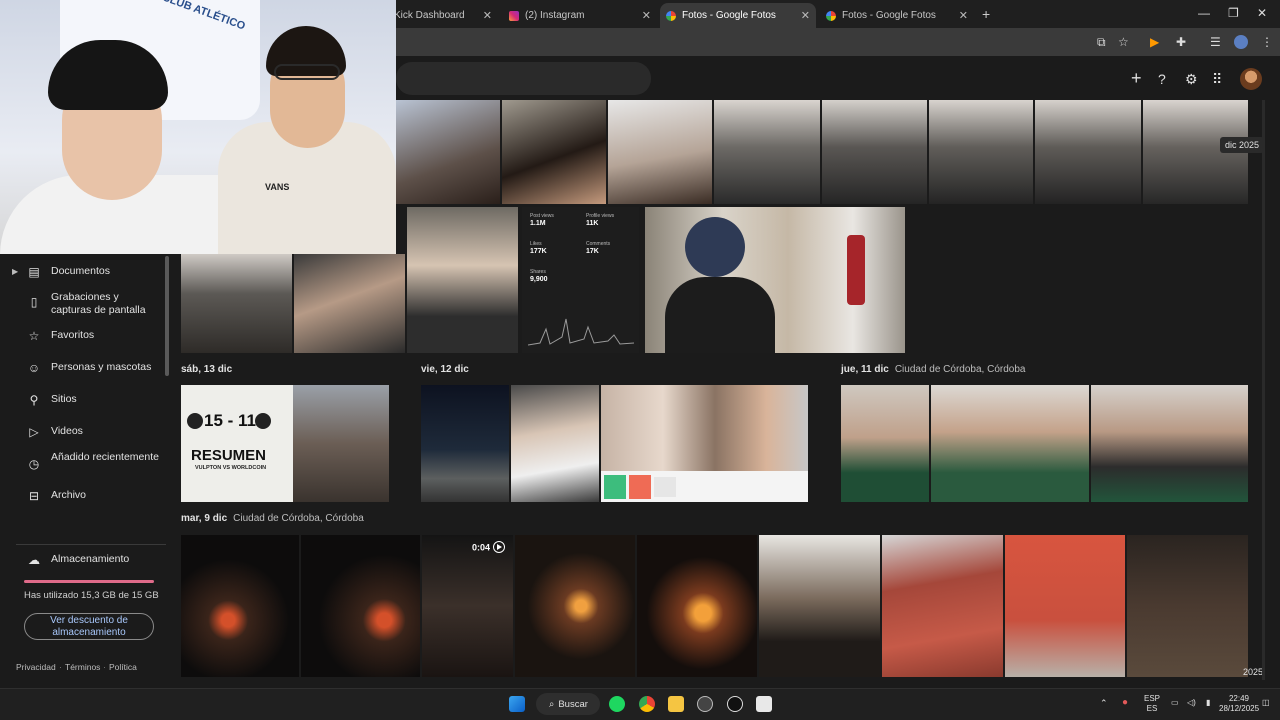  Describe the element at coordinates (1233, 13) in the screenshot. I see `restore-icon: ❐` at that location.